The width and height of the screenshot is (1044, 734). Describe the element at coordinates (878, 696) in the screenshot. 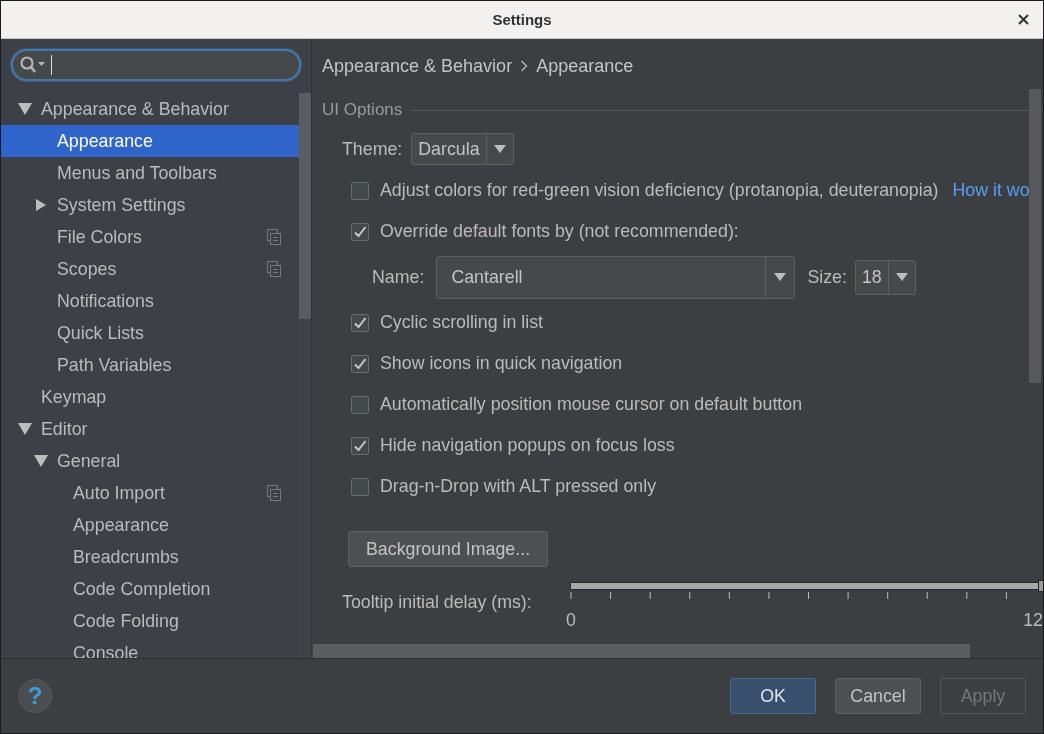

I see `dialog-button: Cancel` at that location.